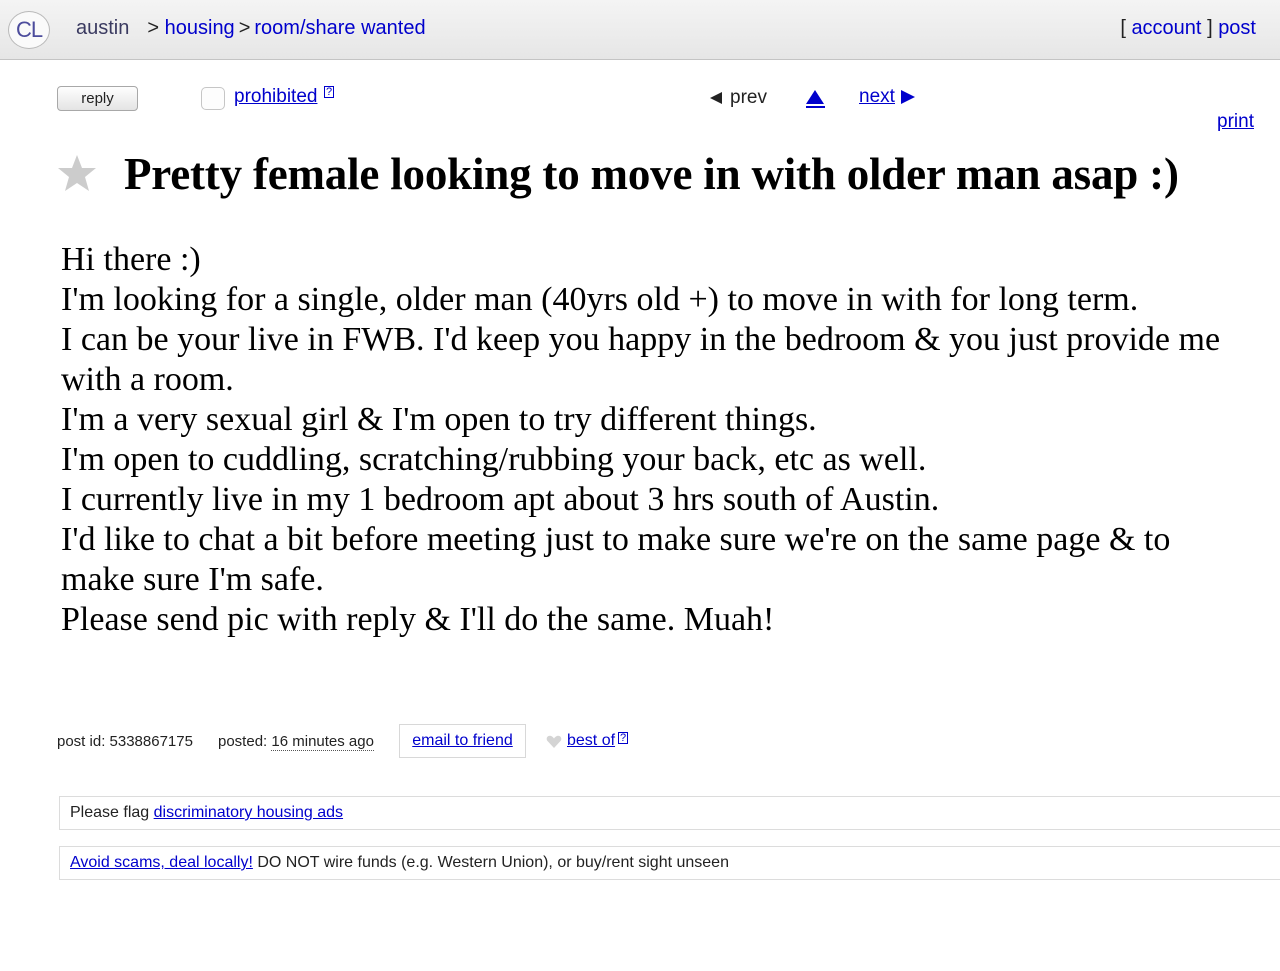 The width and height of the screenshot is (1280, 971). Describe the element at coordinates (669, 813) in the screenshot. I see `flag-notice: Please flag discriminatory housing ads` at that location.